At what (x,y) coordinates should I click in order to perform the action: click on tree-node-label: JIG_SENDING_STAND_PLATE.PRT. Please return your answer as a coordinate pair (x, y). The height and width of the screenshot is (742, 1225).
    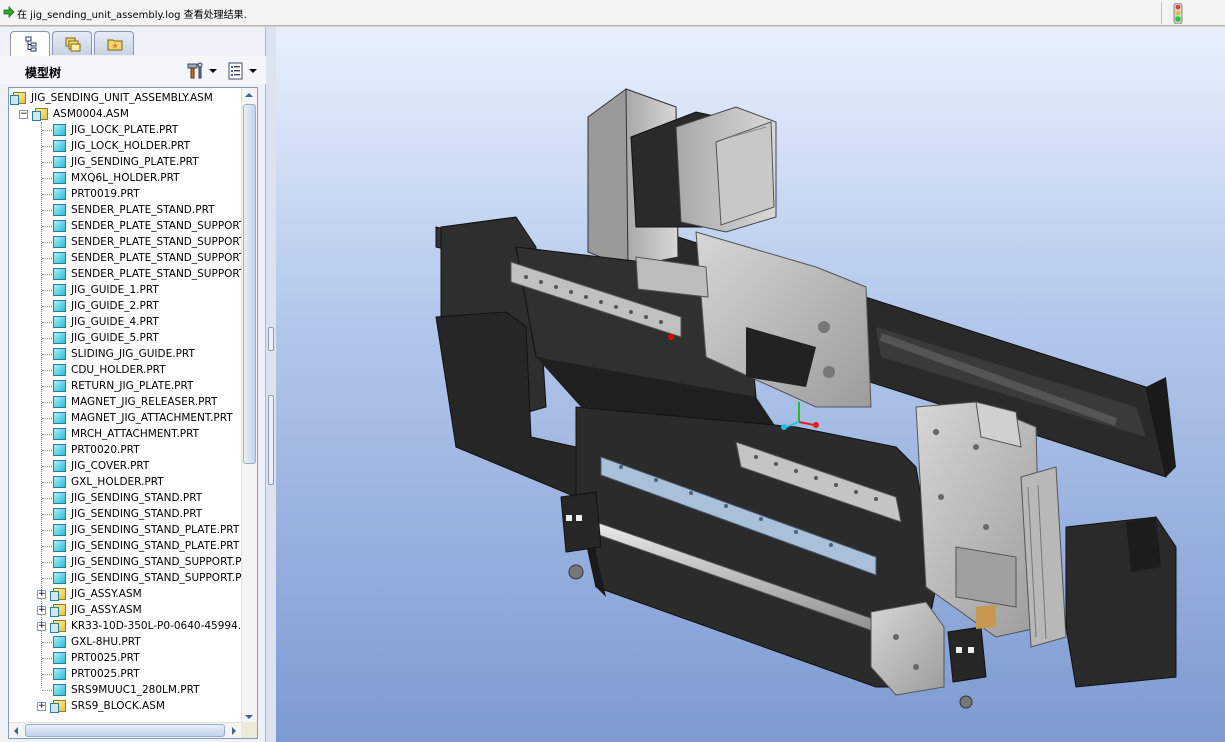
    Looking at the image, I should click on (155, 546).